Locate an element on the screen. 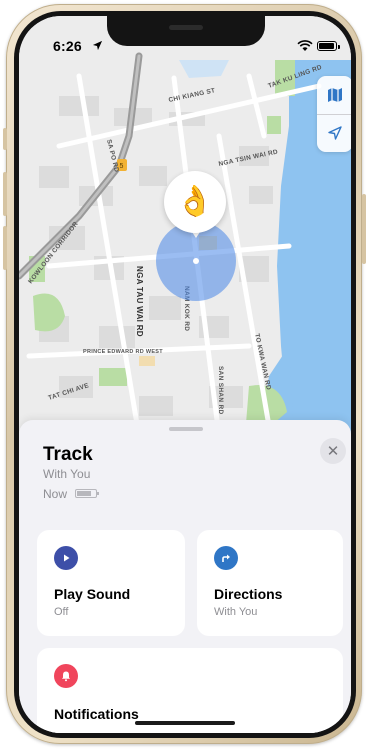  item-battery-icon is located at coordinates (87, 493).